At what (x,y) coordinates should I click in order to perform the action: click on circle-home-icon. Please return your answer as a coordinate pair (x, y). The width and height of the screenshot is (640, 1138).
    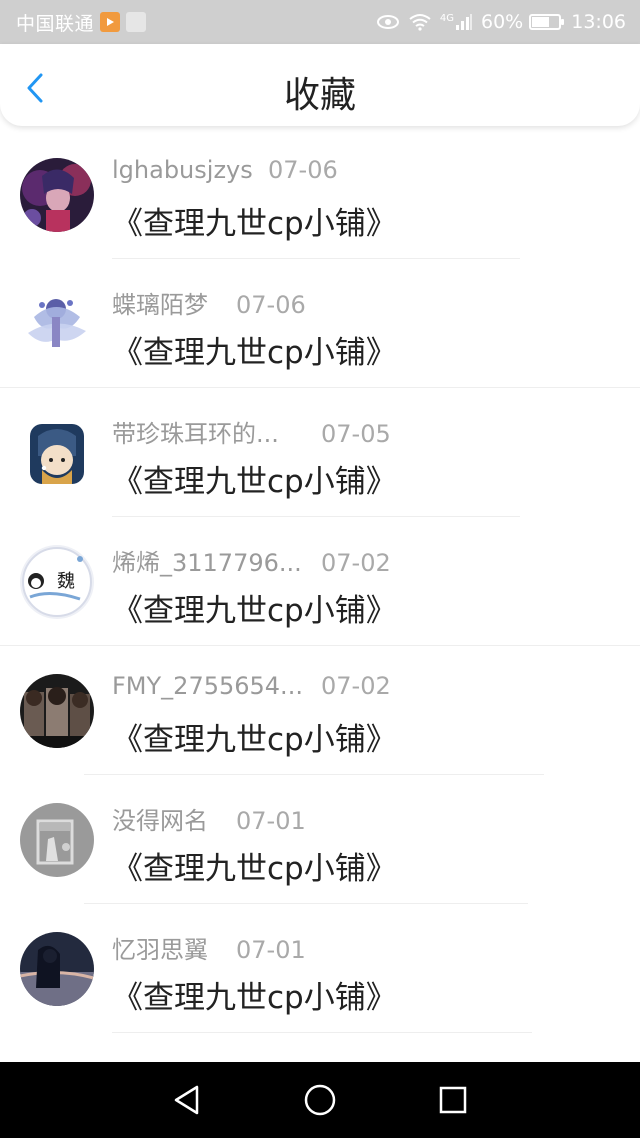
    Looking at the image, I should click on (320, 1100).